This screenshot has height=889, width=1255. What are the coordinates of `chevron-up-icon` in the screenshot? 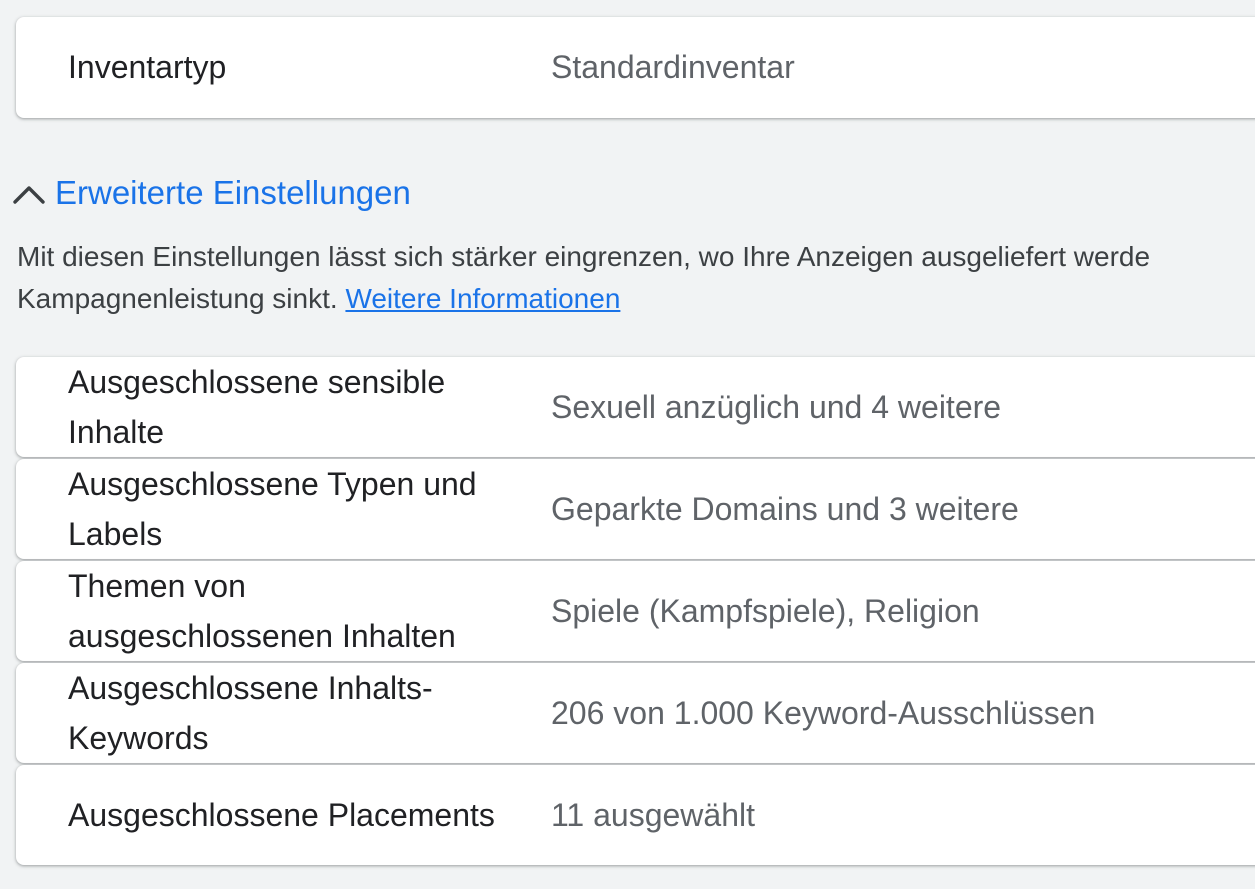 It's located at (29, 195).